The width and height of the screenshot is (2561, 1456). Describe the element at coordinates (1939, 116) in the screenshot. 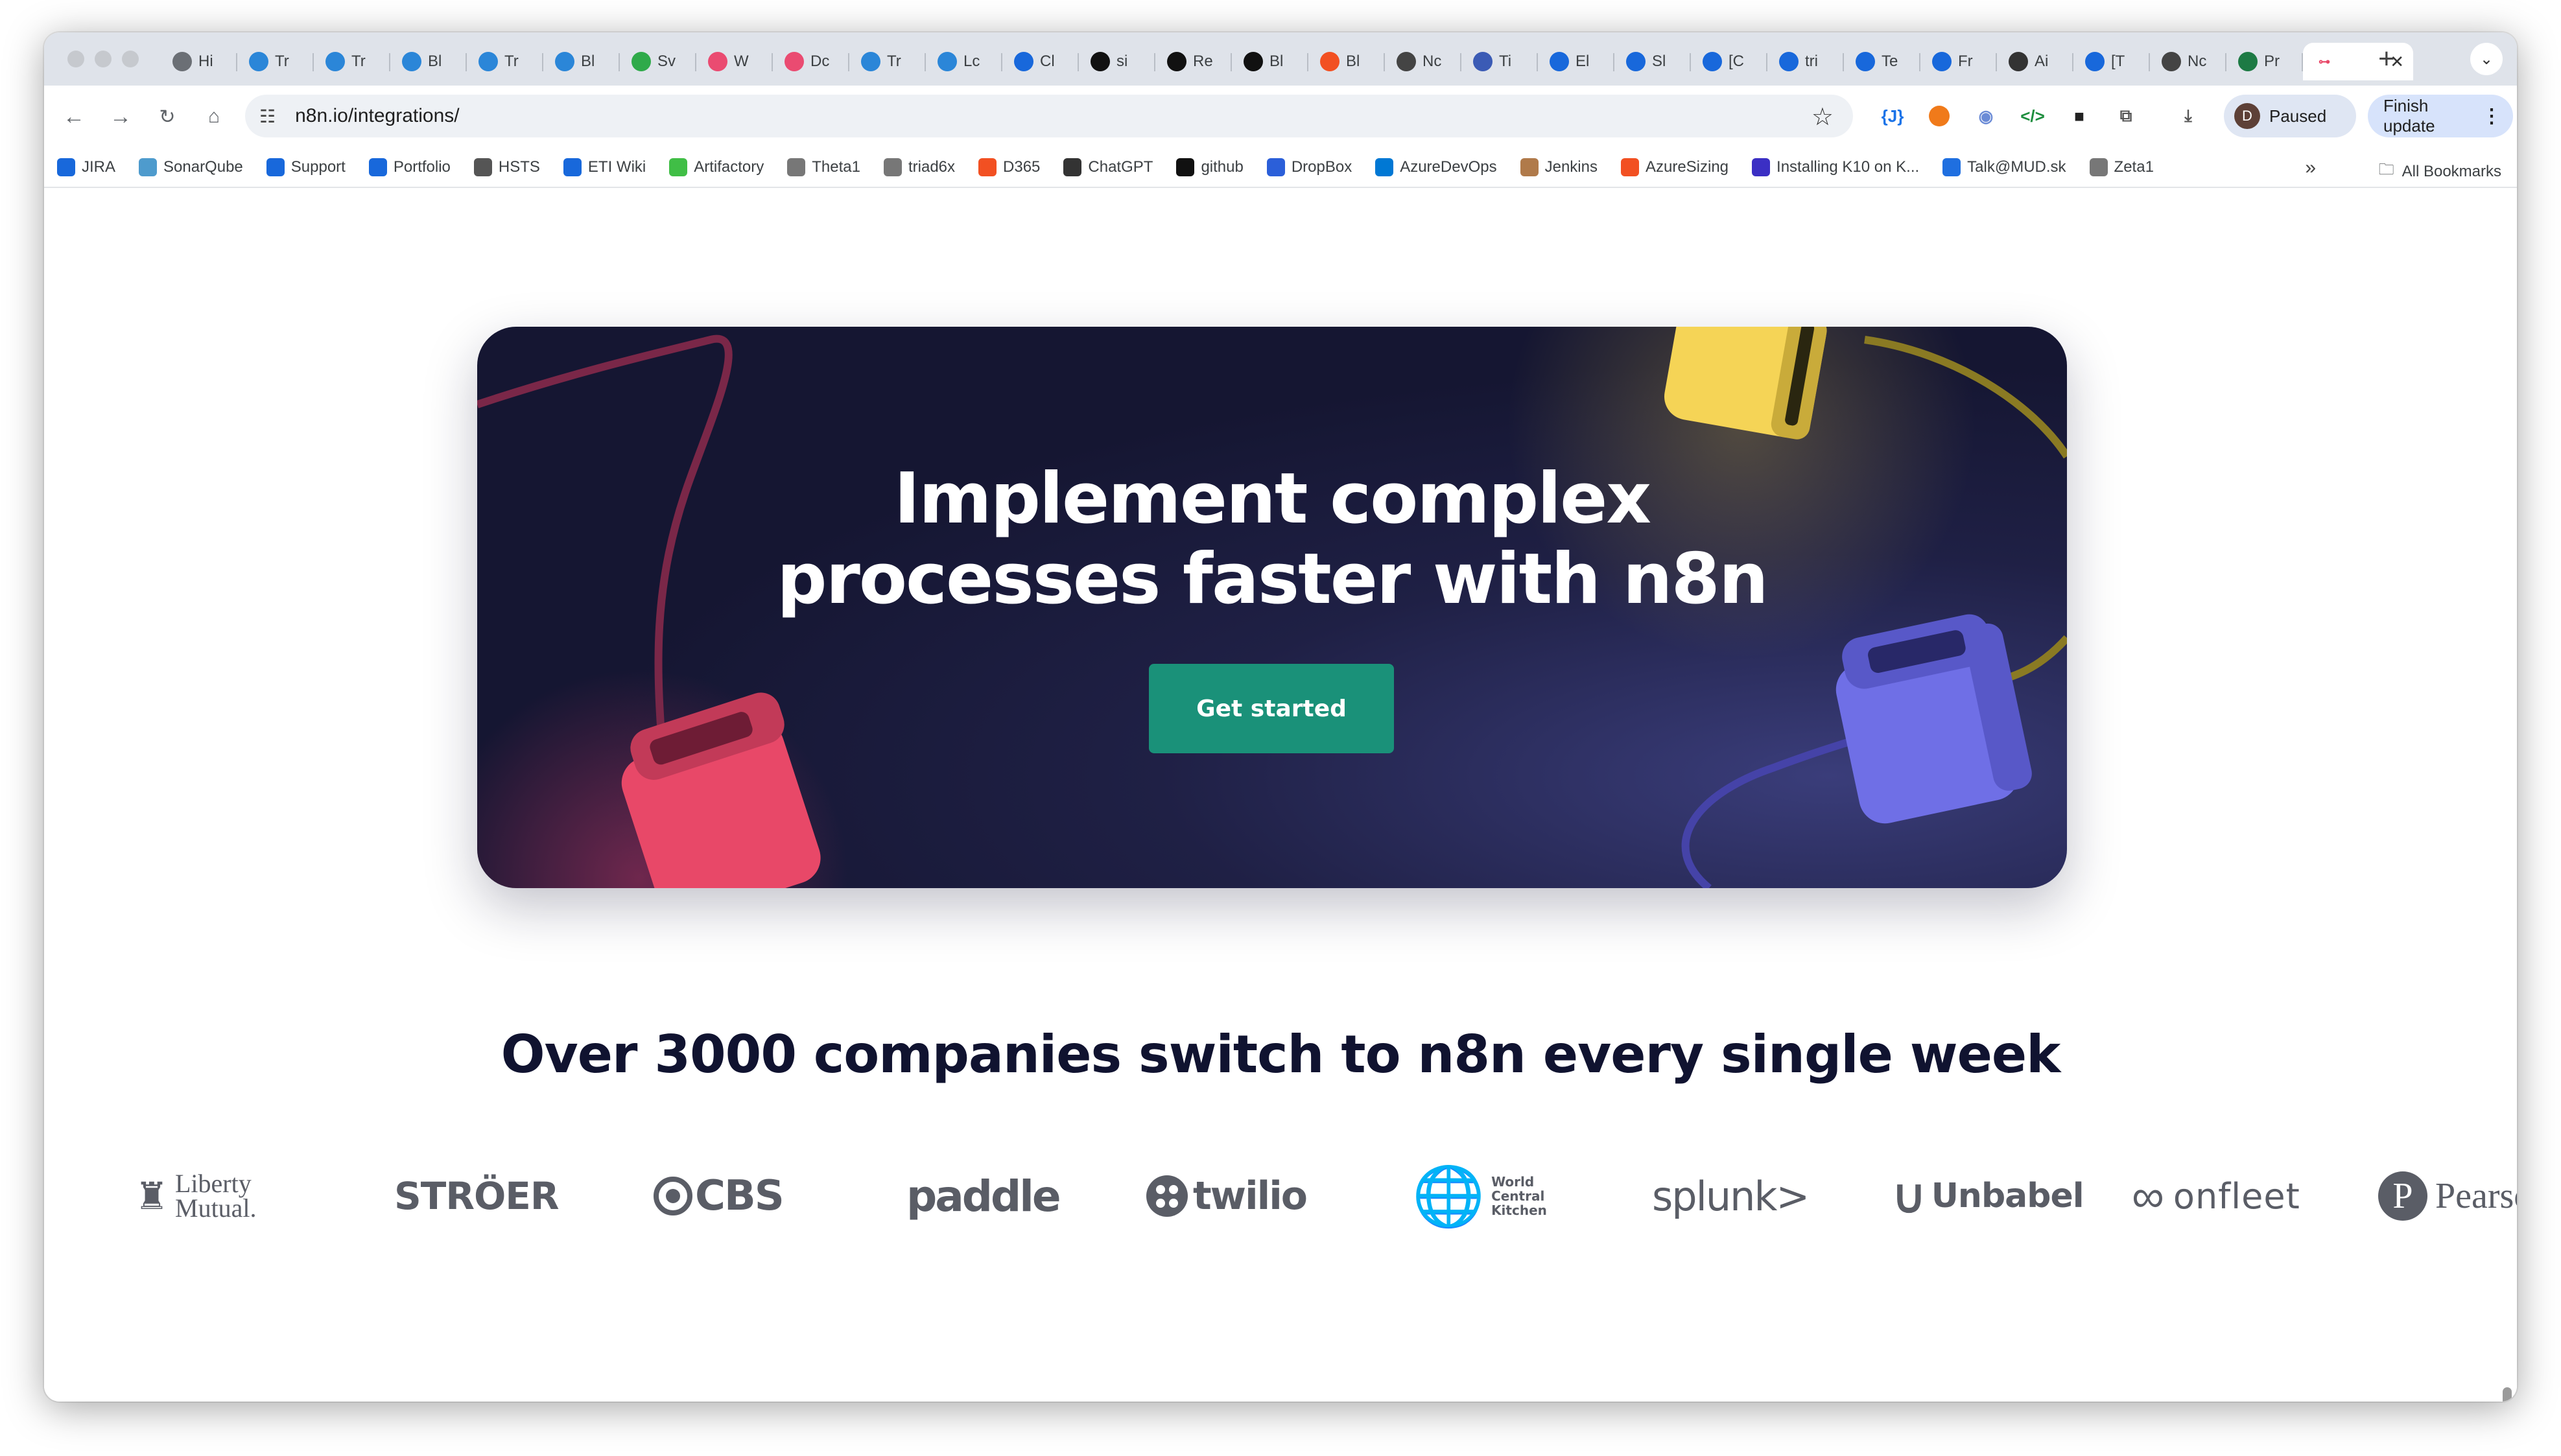

I see `orange-extension-icon` at that location.